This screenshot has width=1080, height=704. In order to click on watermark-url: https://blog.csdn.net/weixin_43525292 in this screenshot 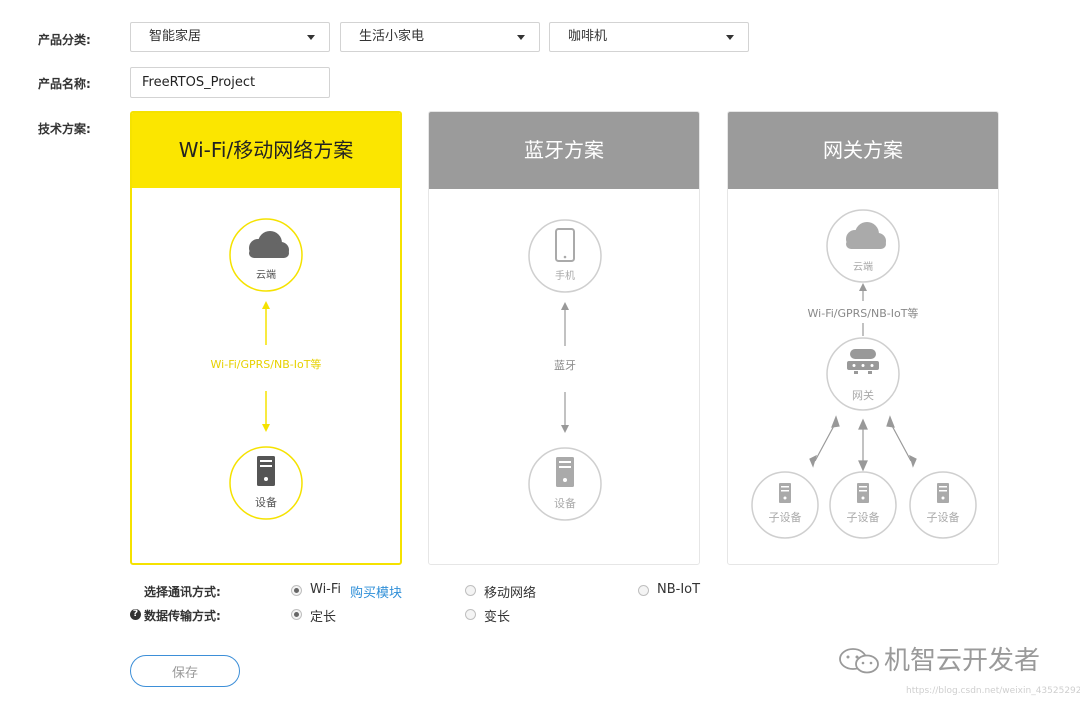, I will do `click(993, 691)`.